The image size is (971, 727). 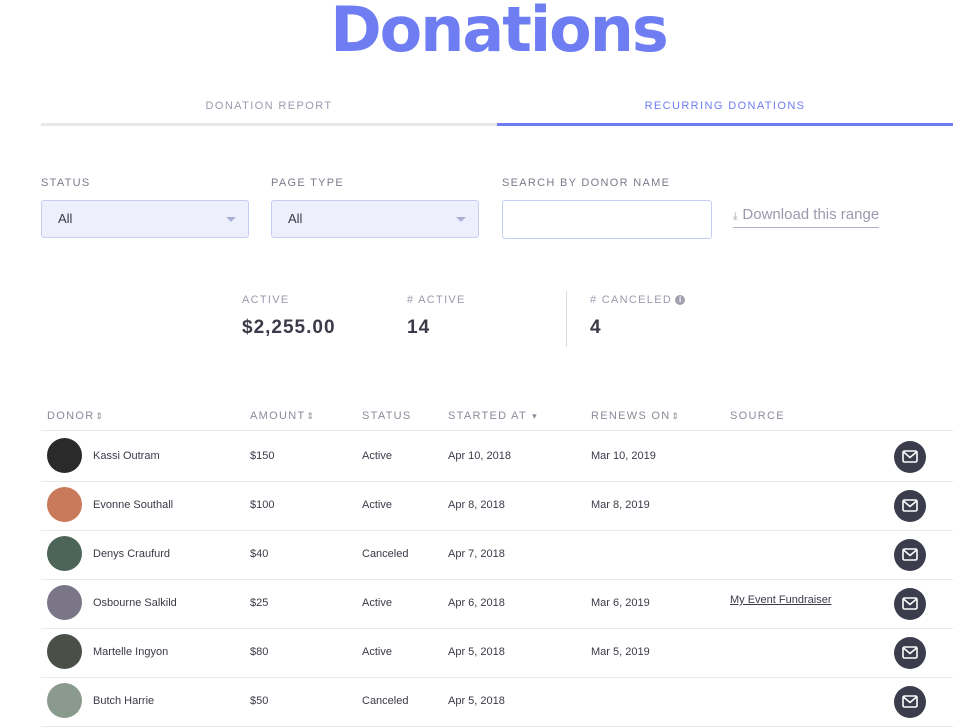 What do you see at coordinates (419, 327) in the screenshot?
I see `stat-active-count-value: 14` at bounding box center [419, 327].